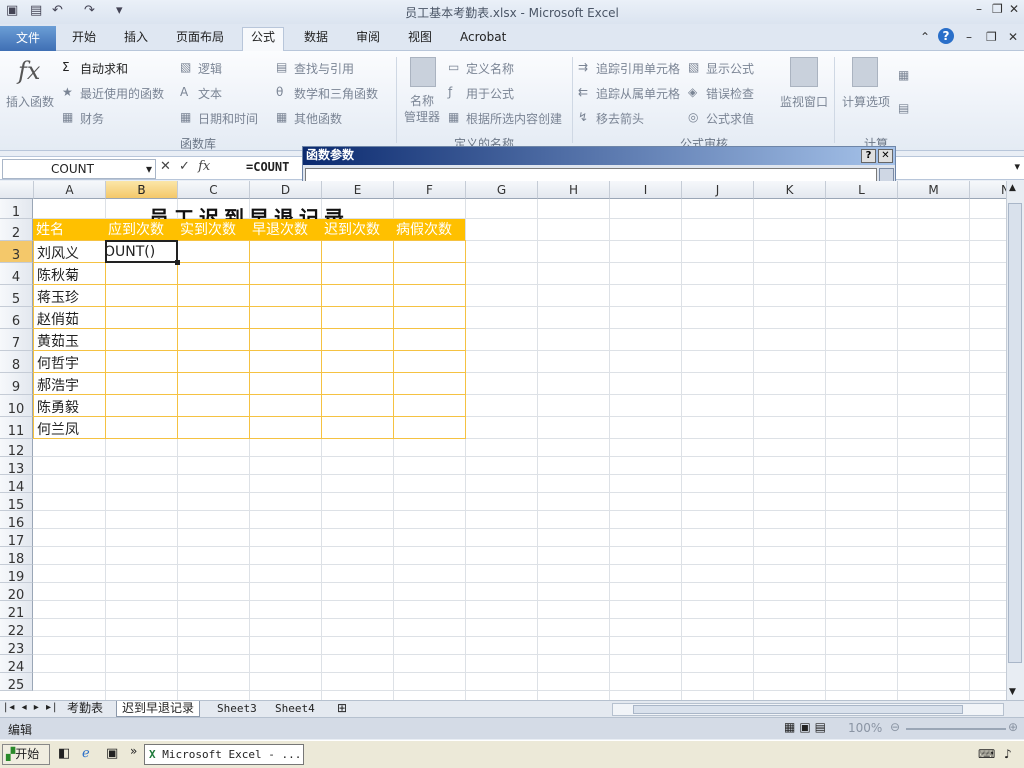 The width and height of the screenshot is (1024, 768). What do you see at coordinates (133, 751) in the screenshot?
I see `quicklaunch-more-icon: »` at bounding box center [133, 751].